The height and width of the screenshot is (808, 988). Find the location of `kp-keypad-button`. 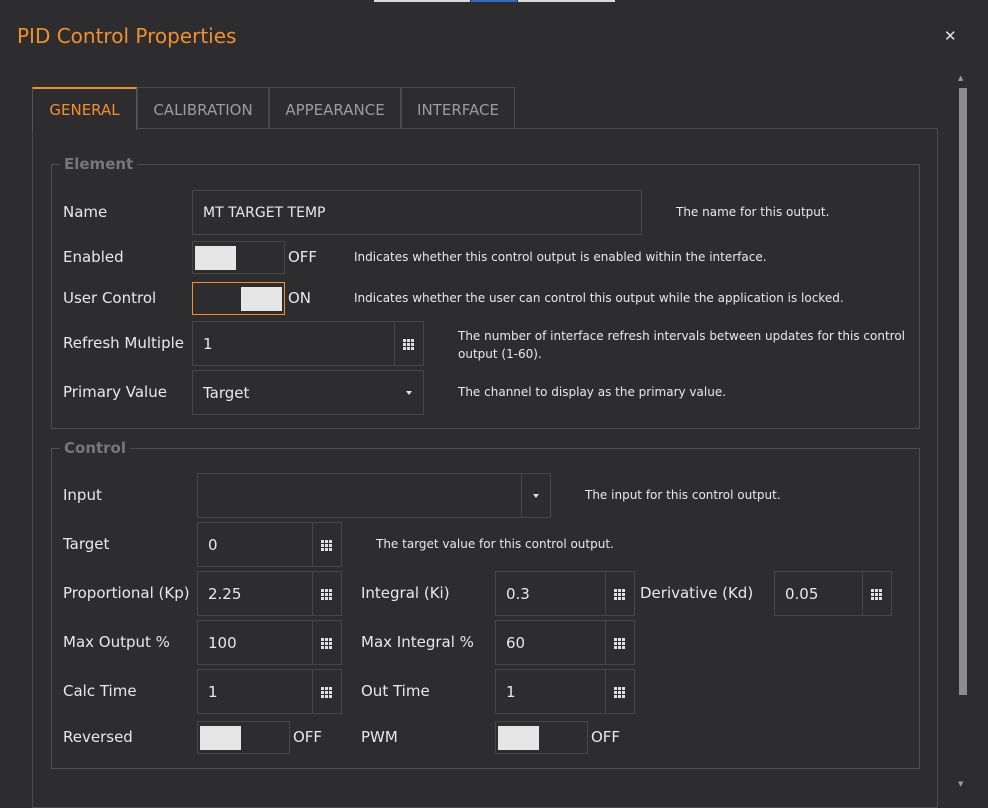

kp-keypad-button is located at coordinates (326, 593).